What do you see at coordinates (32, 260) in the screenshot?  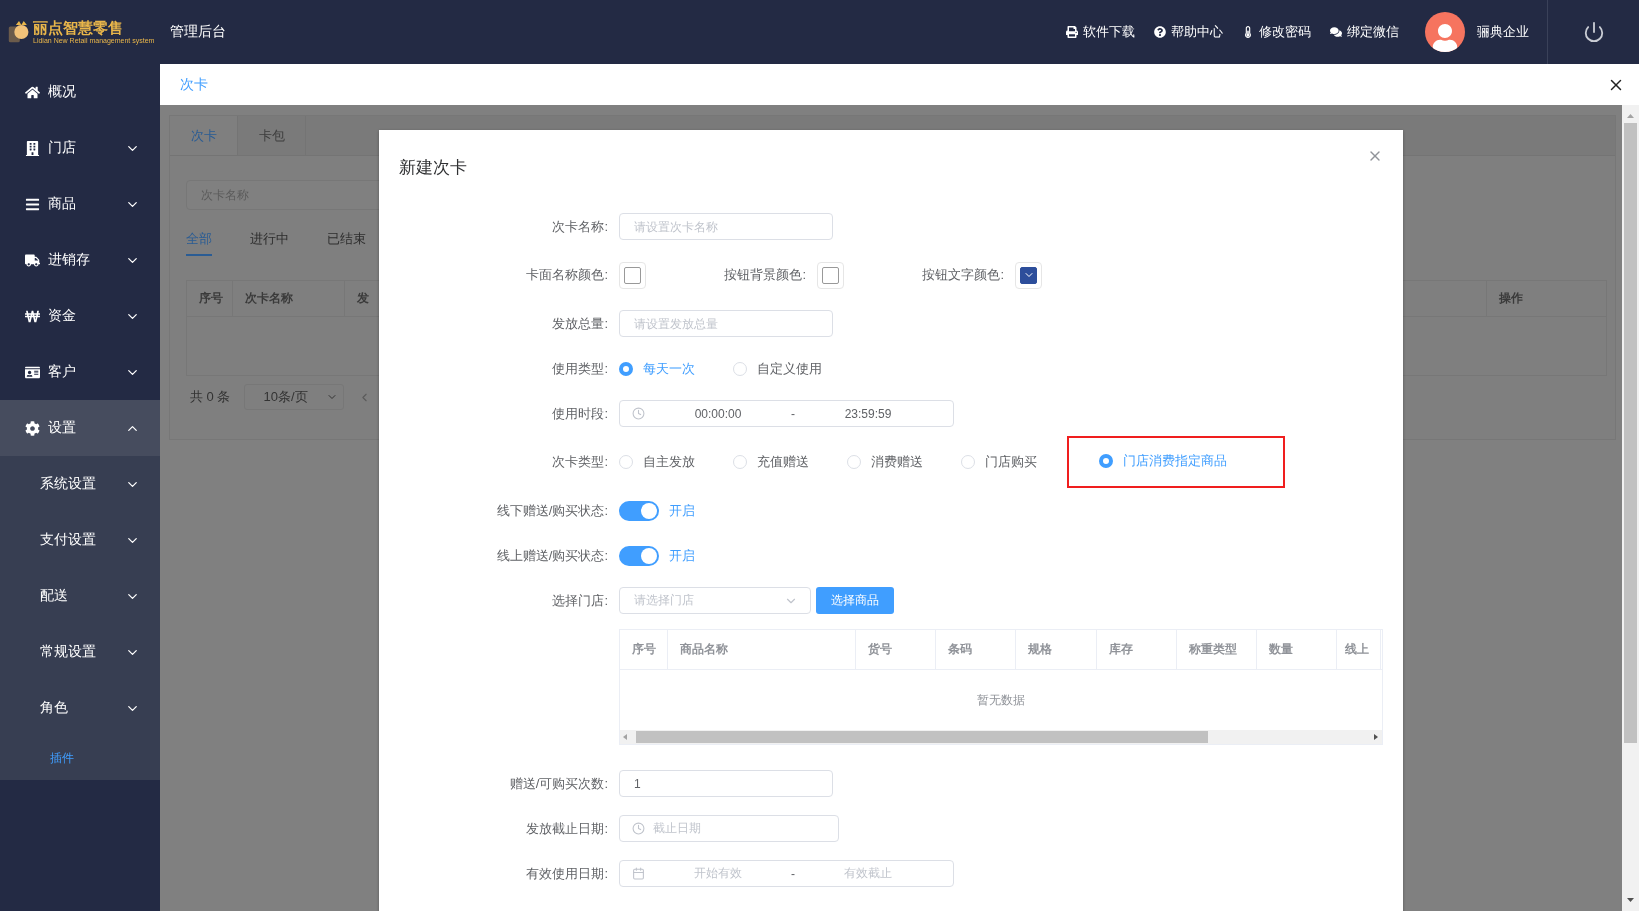 I see `truck-icon` at bounding box center [32, 260].